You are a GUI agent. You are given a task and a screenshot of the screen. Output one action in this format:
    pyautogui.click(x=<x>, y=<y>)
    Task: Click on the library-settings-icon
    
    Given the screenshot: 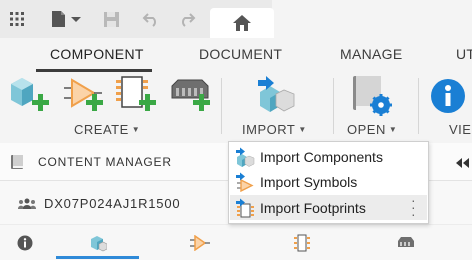 What is the action you would take?
    pyautogui.click(x=372, y=96)
    